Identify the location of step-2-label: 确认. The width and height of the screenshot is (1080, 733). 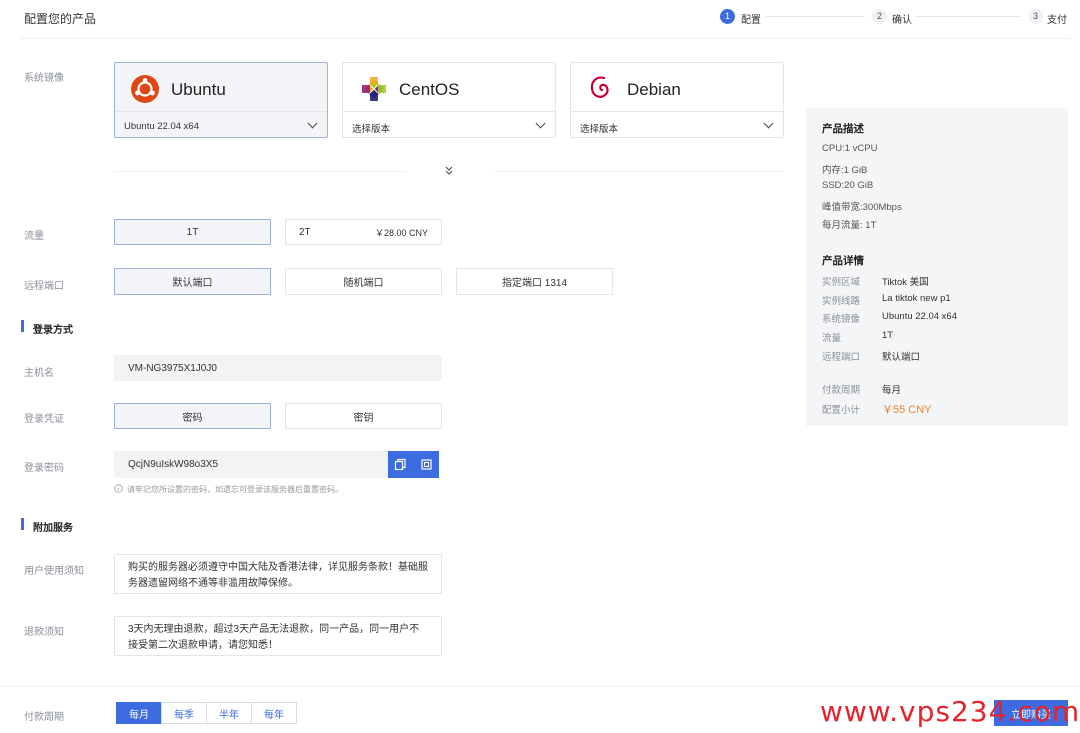
(902, 20).